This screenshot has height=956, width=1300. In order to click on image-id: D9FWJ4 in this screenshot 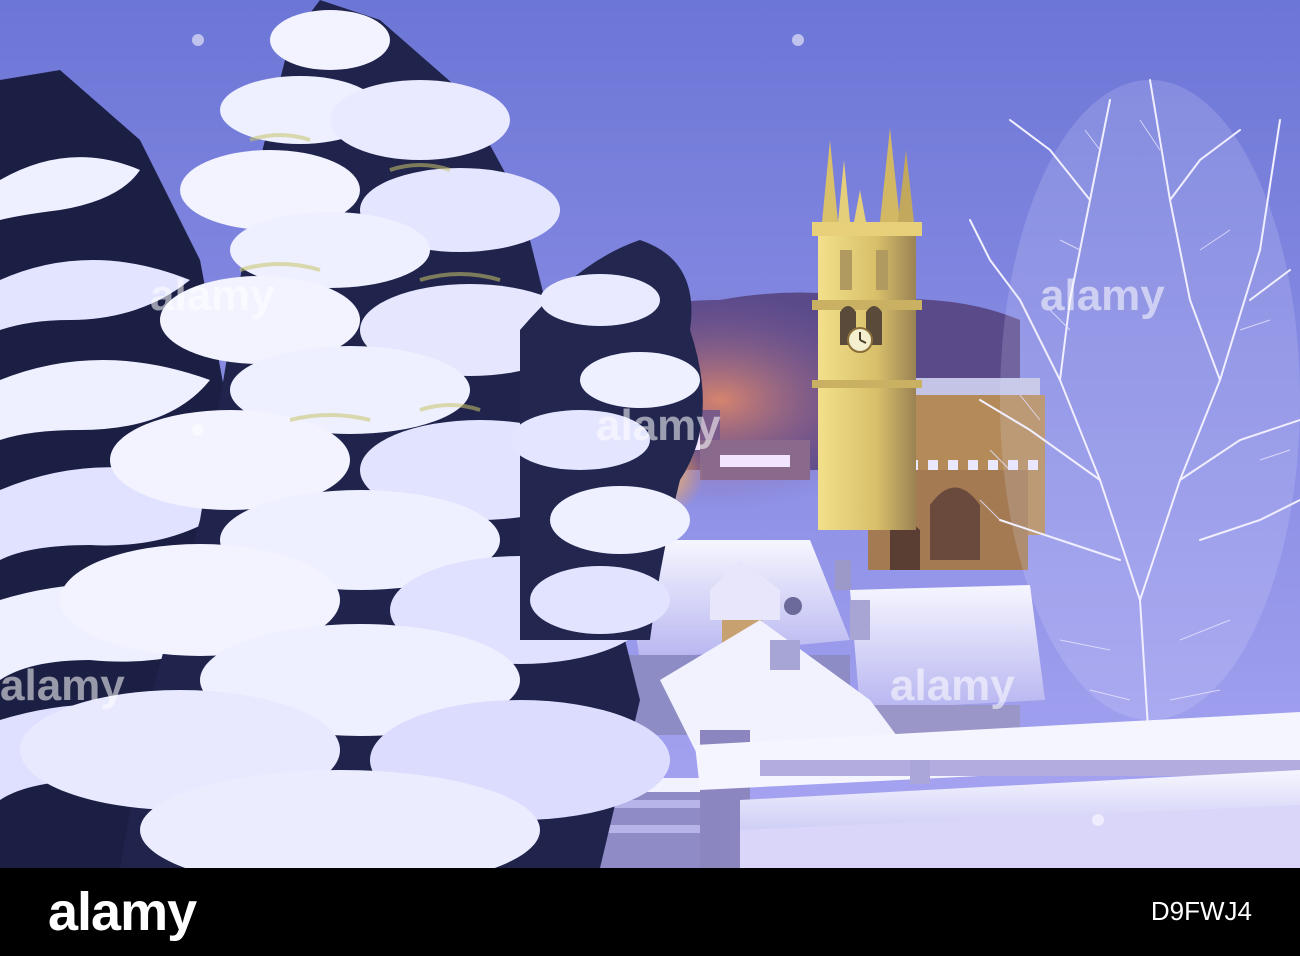, I will do `click(1201, 911)`.